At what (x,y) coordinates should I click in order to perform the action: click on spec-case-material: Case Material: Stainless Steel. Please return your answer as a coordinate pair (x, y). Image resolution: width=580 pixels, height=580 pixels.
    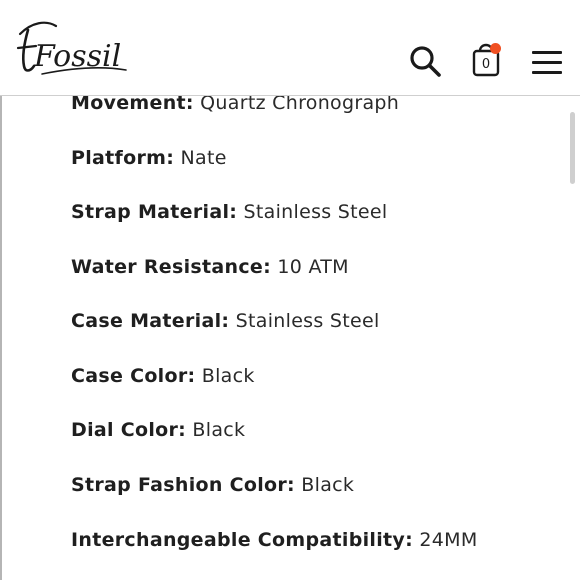
    Looking at the image, I should click on (225, 321).